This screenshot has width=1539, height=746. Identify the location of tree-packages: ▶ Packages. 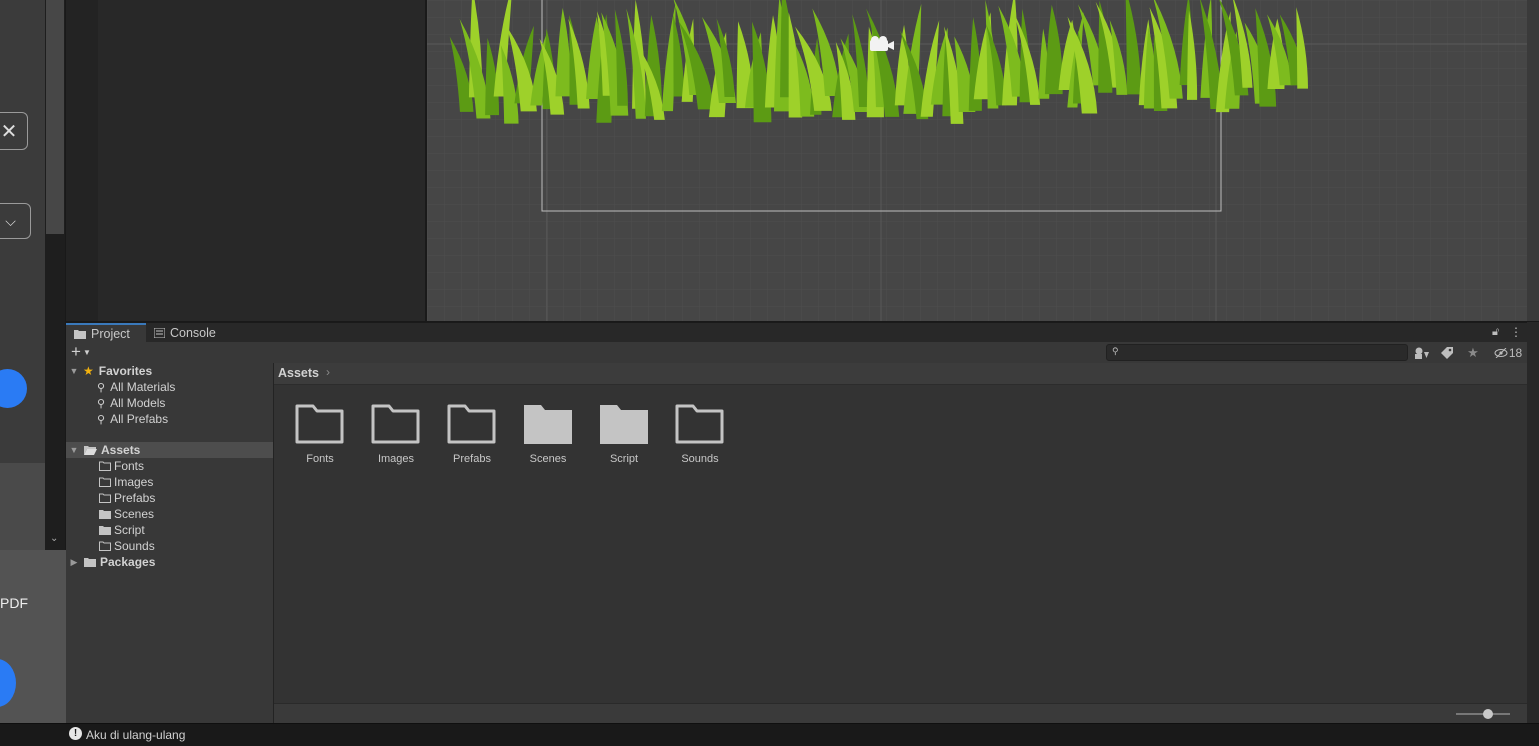
(169, 562).